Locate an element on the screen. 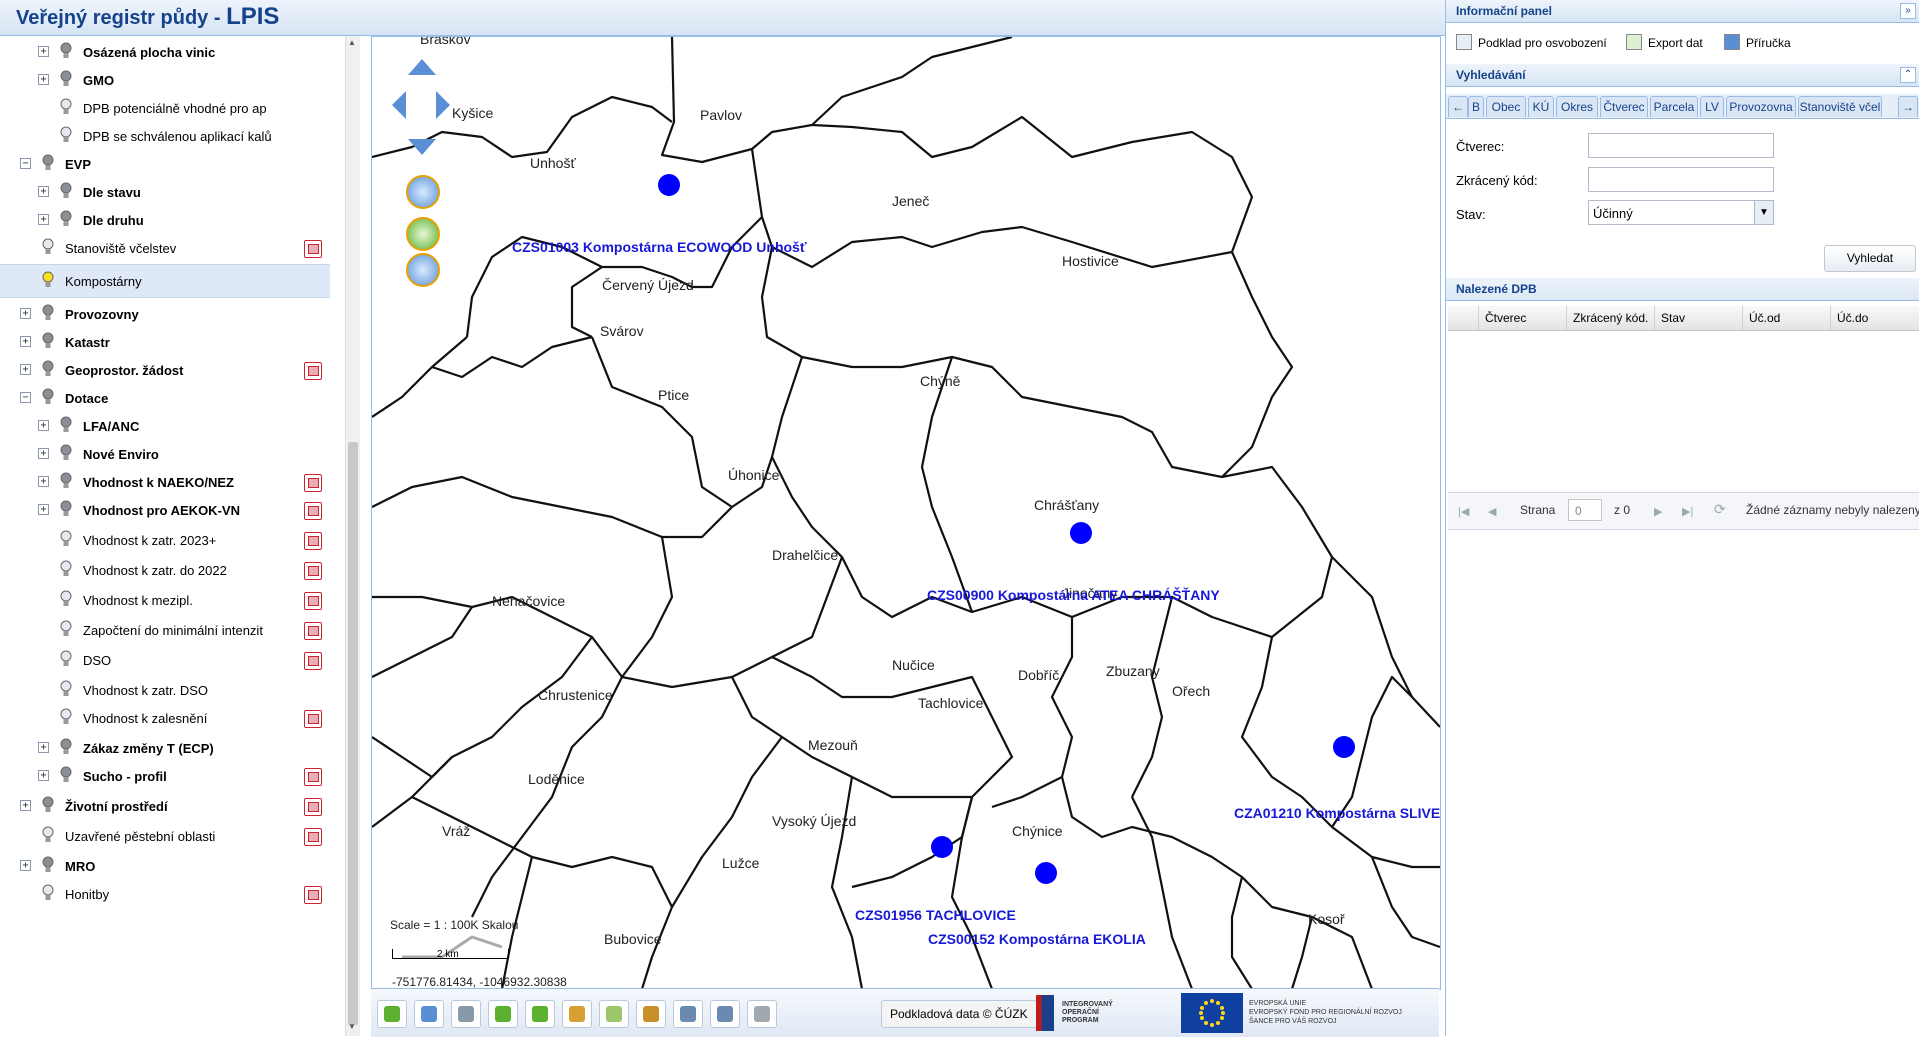 Image resolution: width=1919 pixels, height=1037 pixels. tree-label: Vhodnost k zatr. DSO is located at coordinates (145, 690).